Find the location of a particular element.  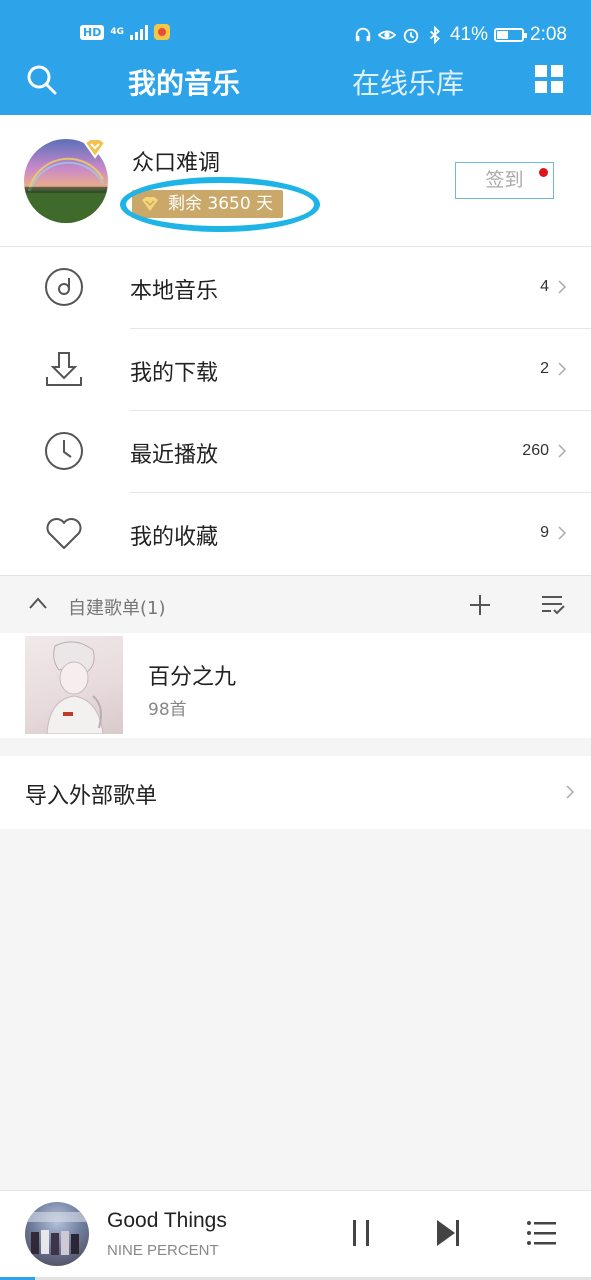

menu-item-count: 4 is located at coordinates (544, 286).